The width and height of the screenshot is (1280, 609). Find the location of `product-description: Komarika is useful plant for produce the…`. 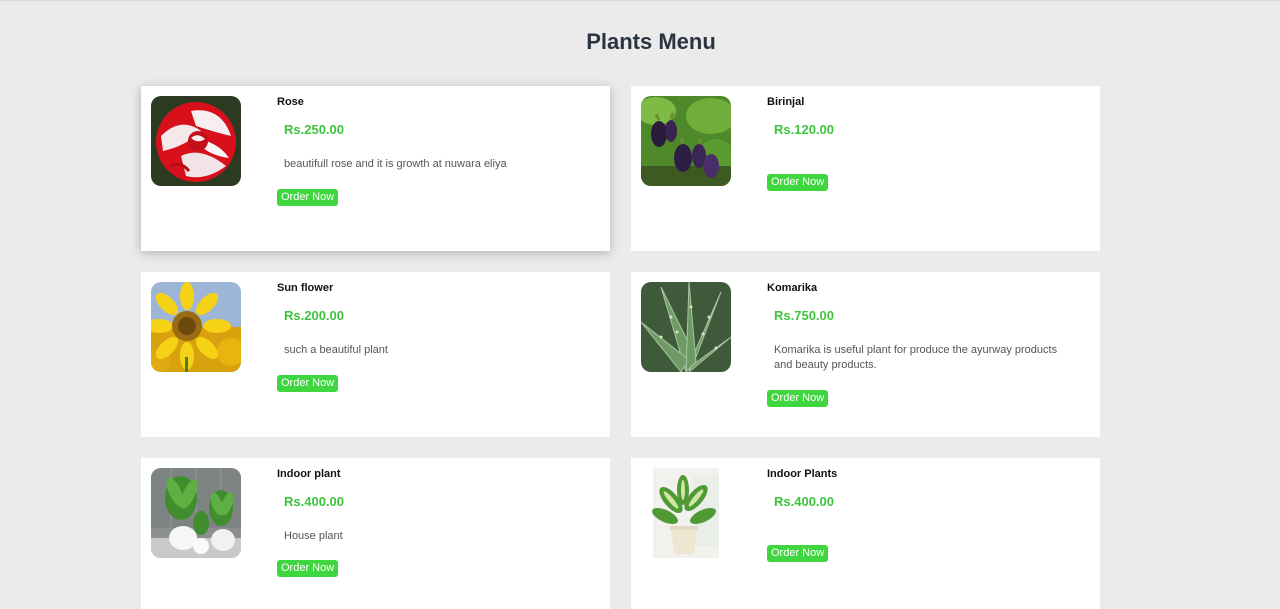

product-description: Komarika is useful plant for produce the… is located at coordinates (916, 357).